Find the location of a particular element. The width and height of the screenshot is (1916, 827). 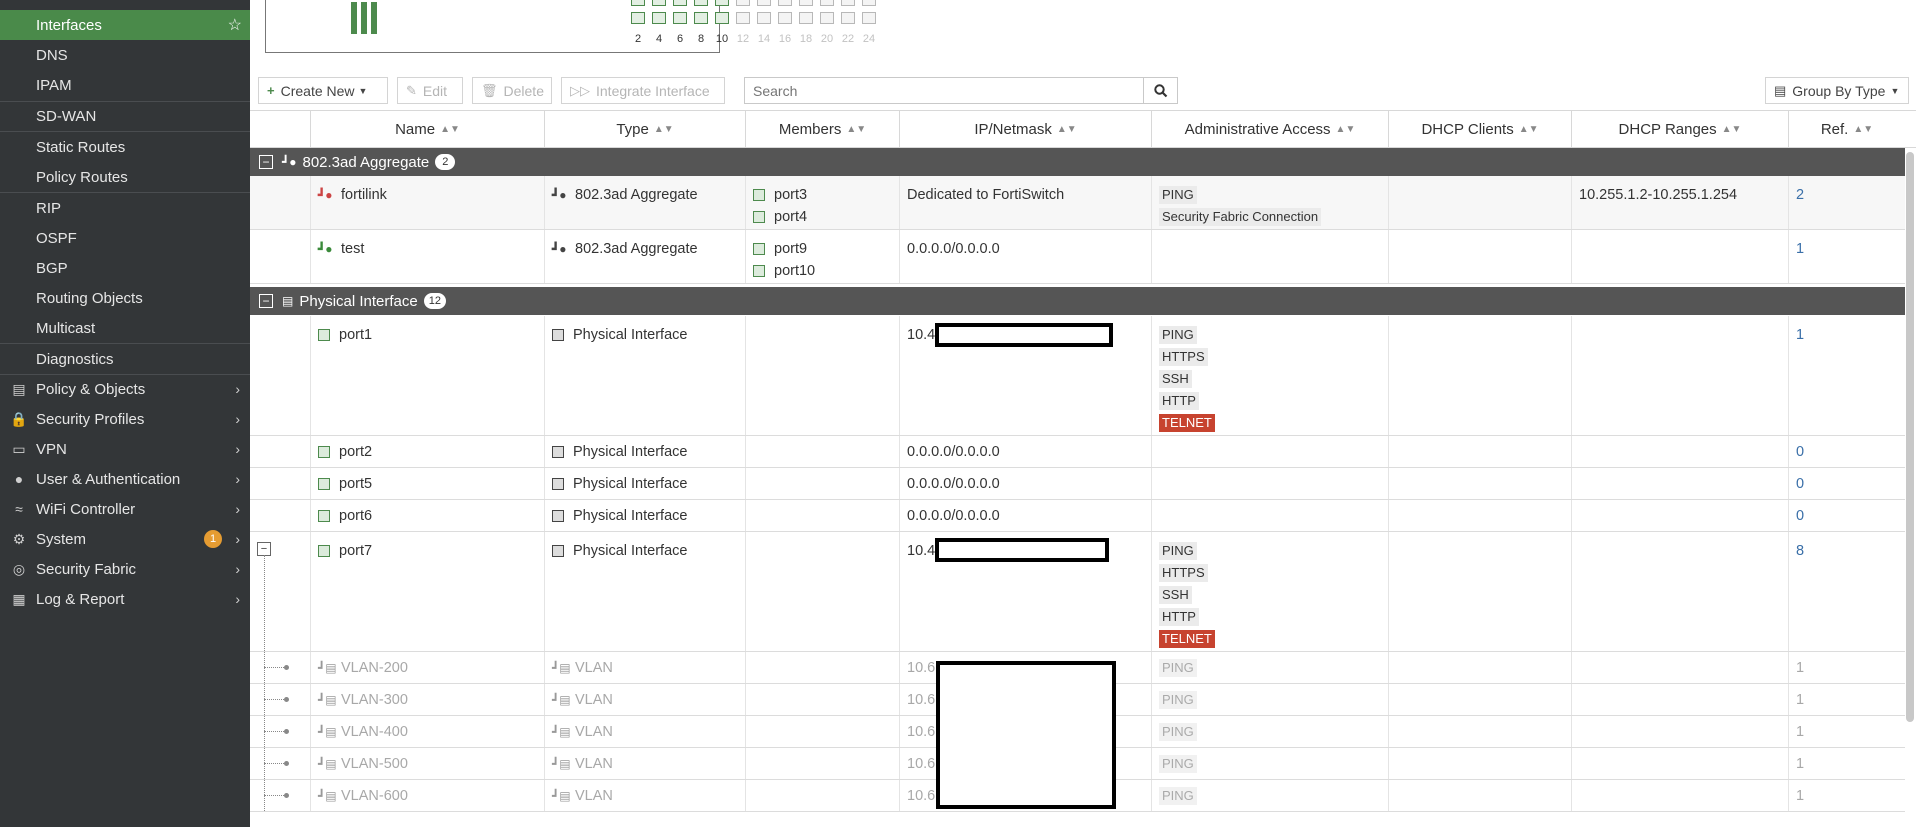

access-cell: PING is located at coordinates (1269, 667).